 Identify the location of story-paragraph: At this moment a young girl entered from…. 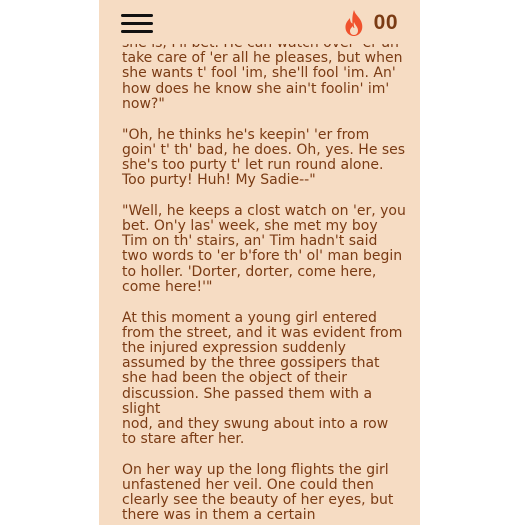
(262, 378).